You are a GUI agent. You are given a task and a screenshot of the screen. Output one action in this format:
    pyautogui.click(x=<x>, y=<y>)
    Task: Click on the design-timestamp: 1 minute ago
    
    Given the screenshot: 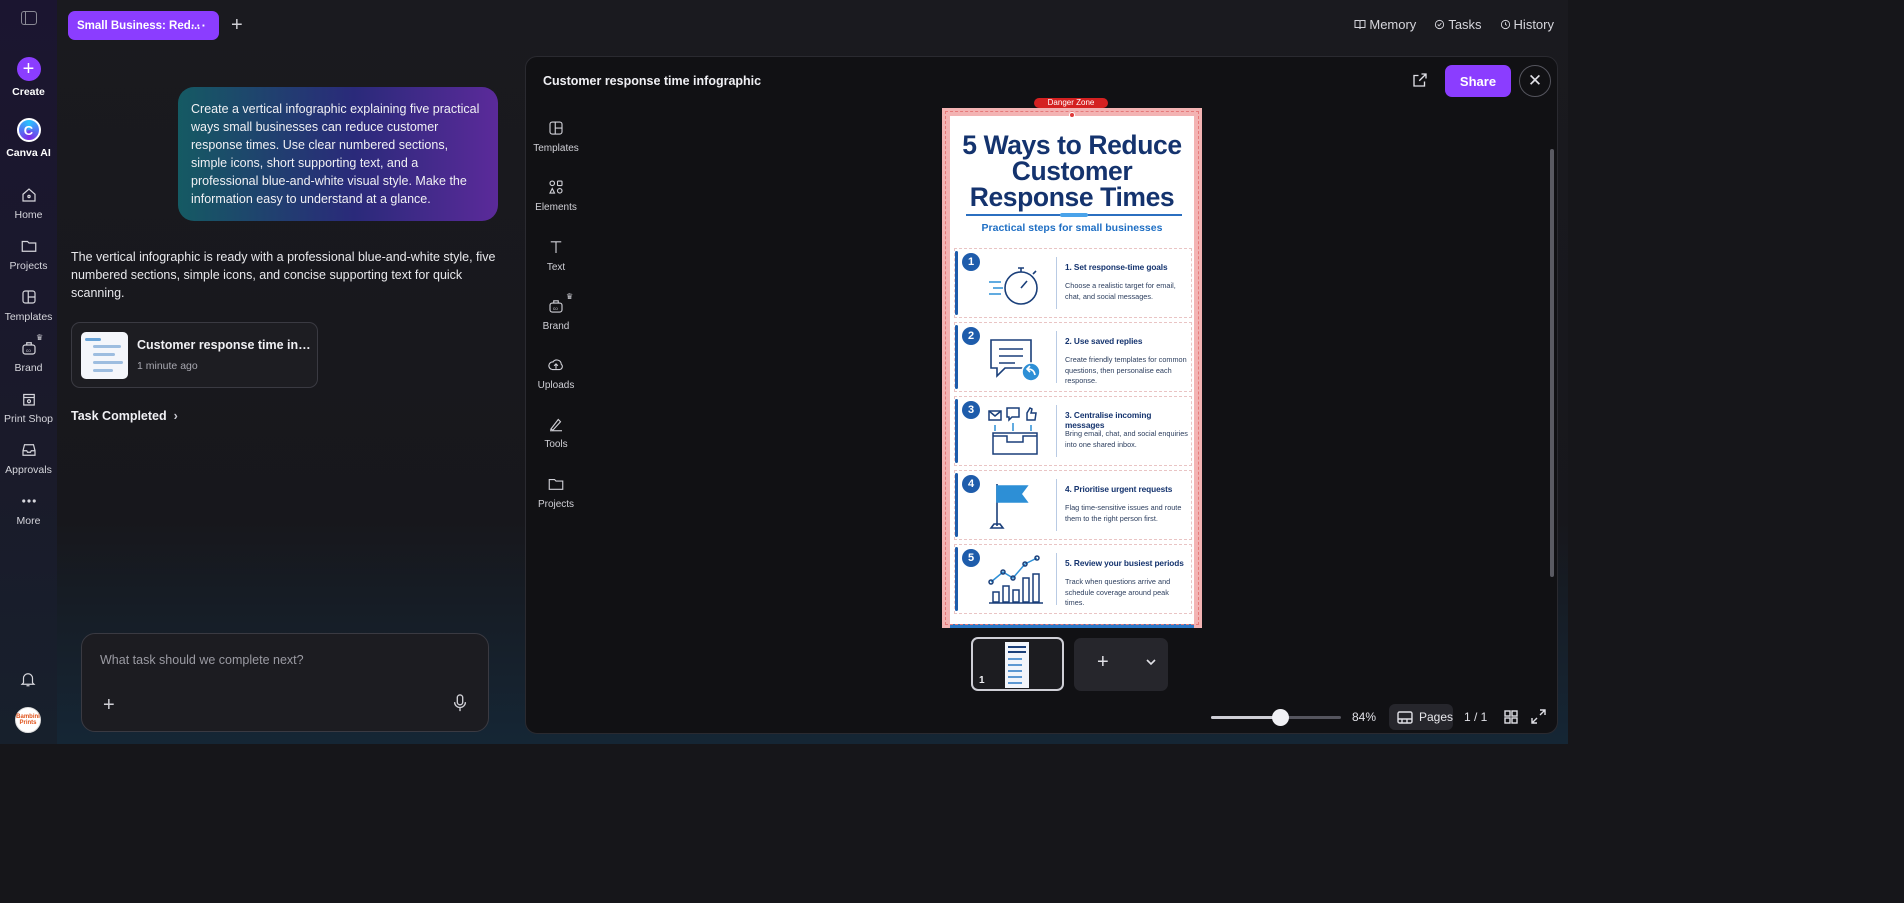 What is the action you would take?
    pyautogui.click(x=167, y=366)
    